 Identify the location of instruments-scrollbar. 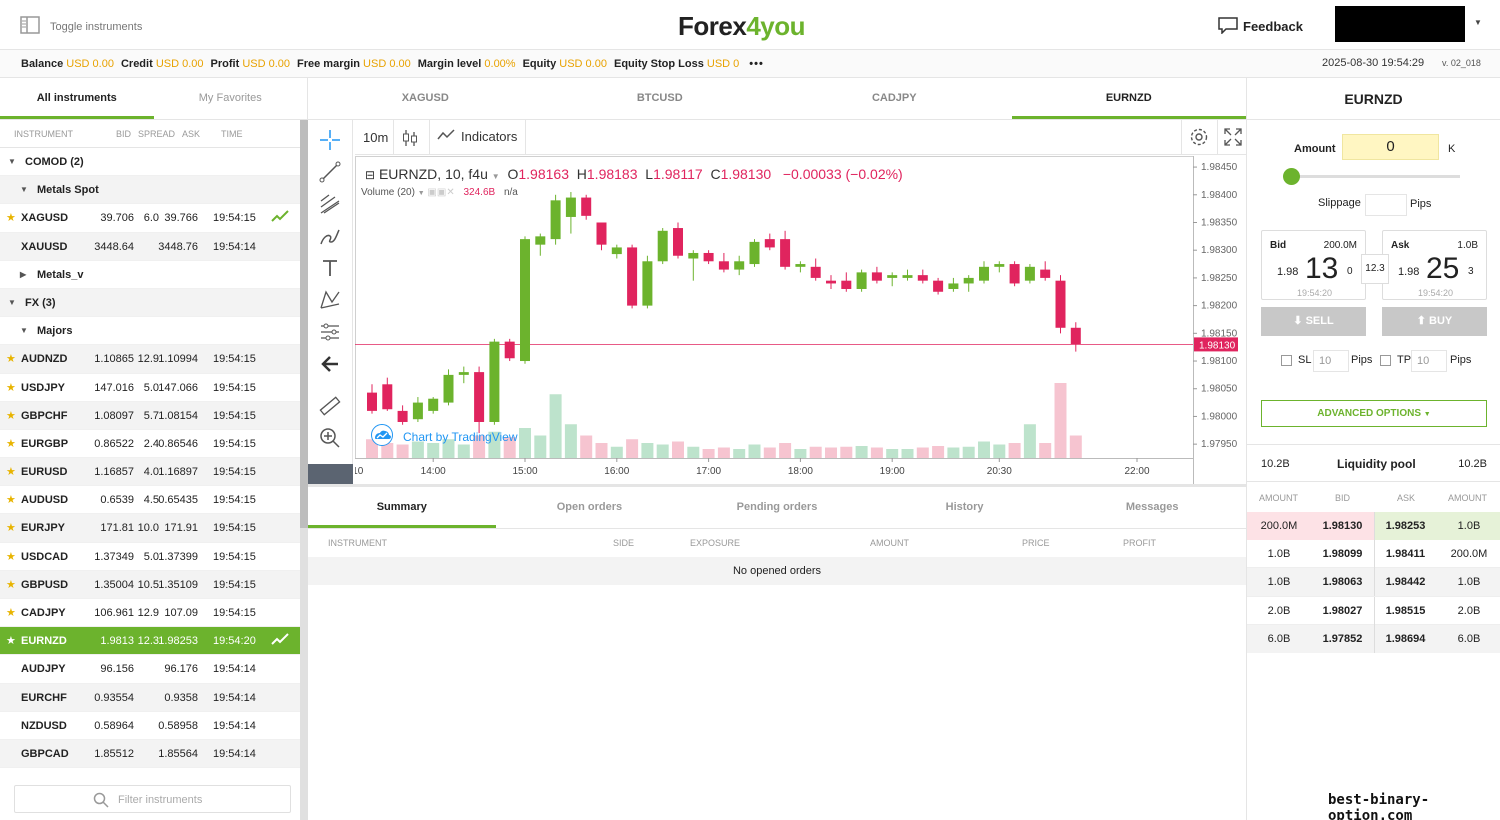
(304, 470).